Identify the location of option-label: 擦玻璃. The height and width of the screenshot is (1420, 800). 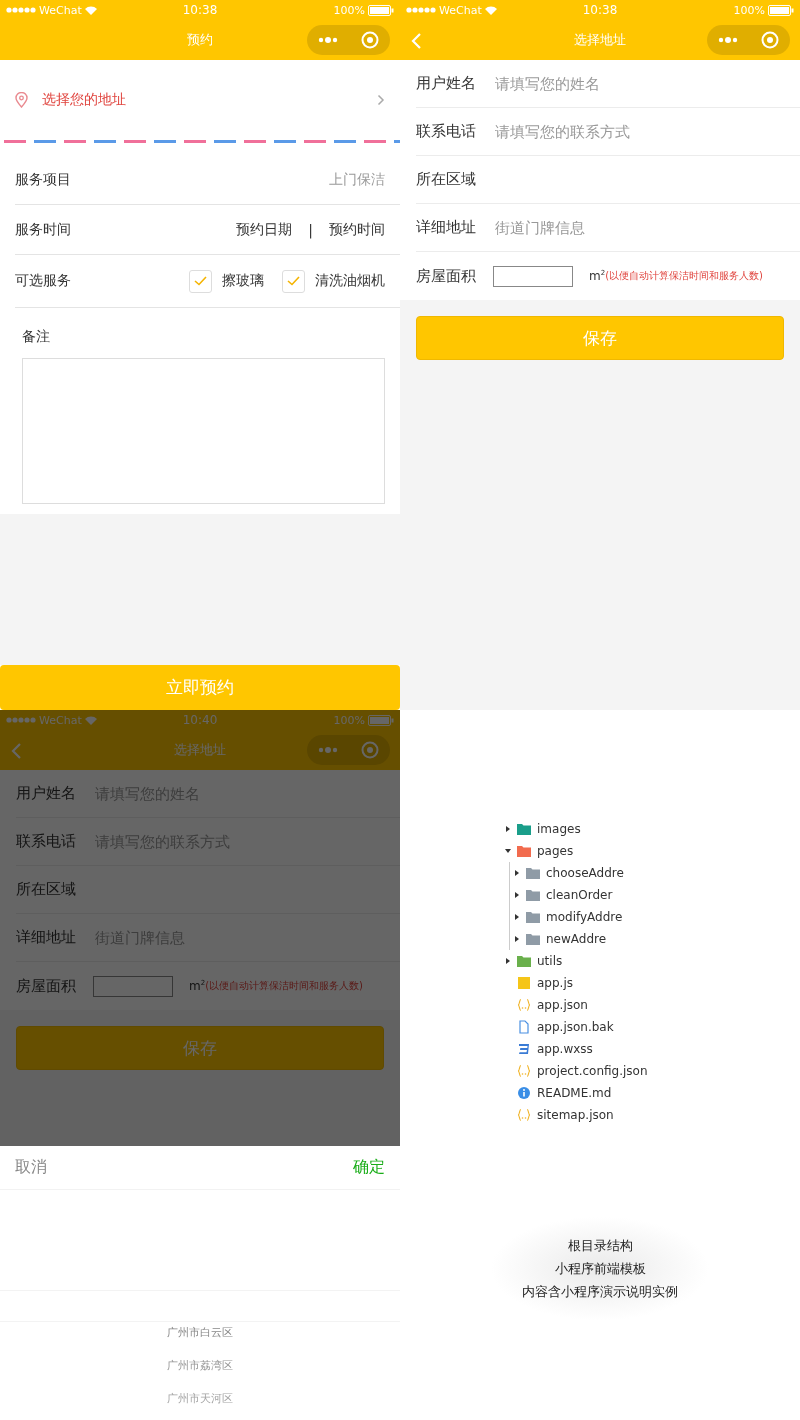
(243, 281).